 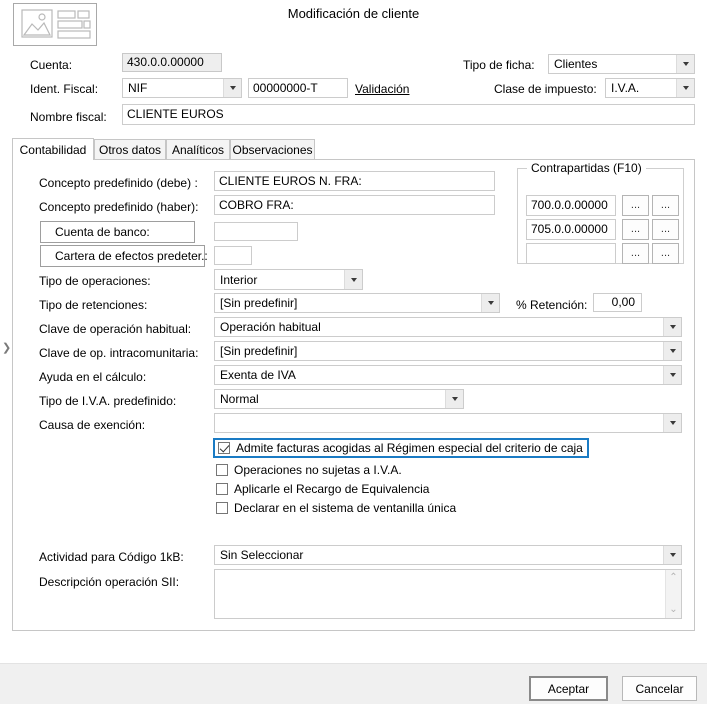 I want to click on pct-retencion-field: 0,00, so click(x=617, y=302).